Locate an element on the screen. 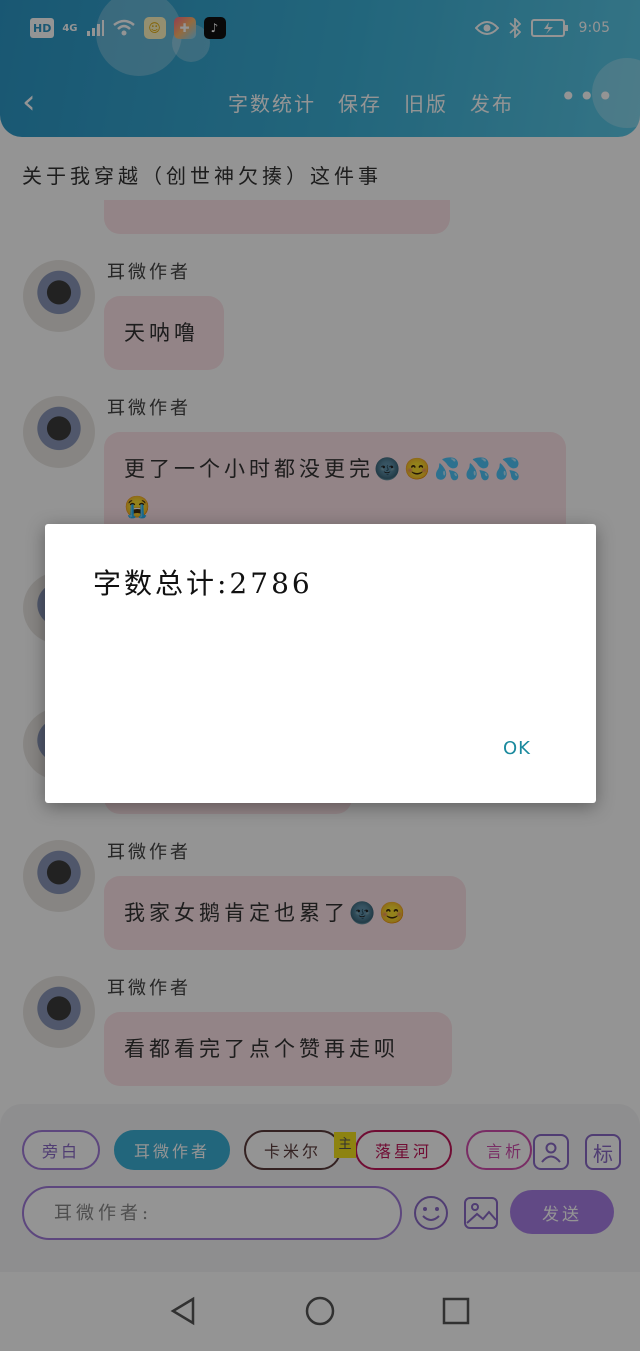 This screenshot has width=640, height=1351. dialog-ok-button: OK is located at coordinates (517, 748).